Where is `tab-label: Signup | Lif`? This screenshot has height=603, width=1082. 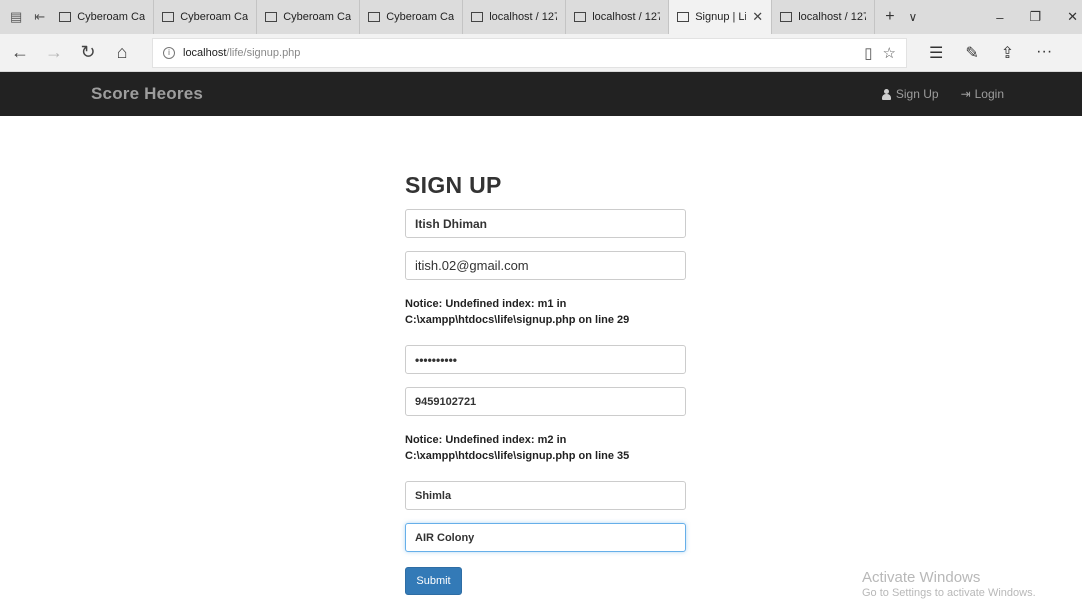 tab-label: Signup | Lif is located at coordinates (721, 17).